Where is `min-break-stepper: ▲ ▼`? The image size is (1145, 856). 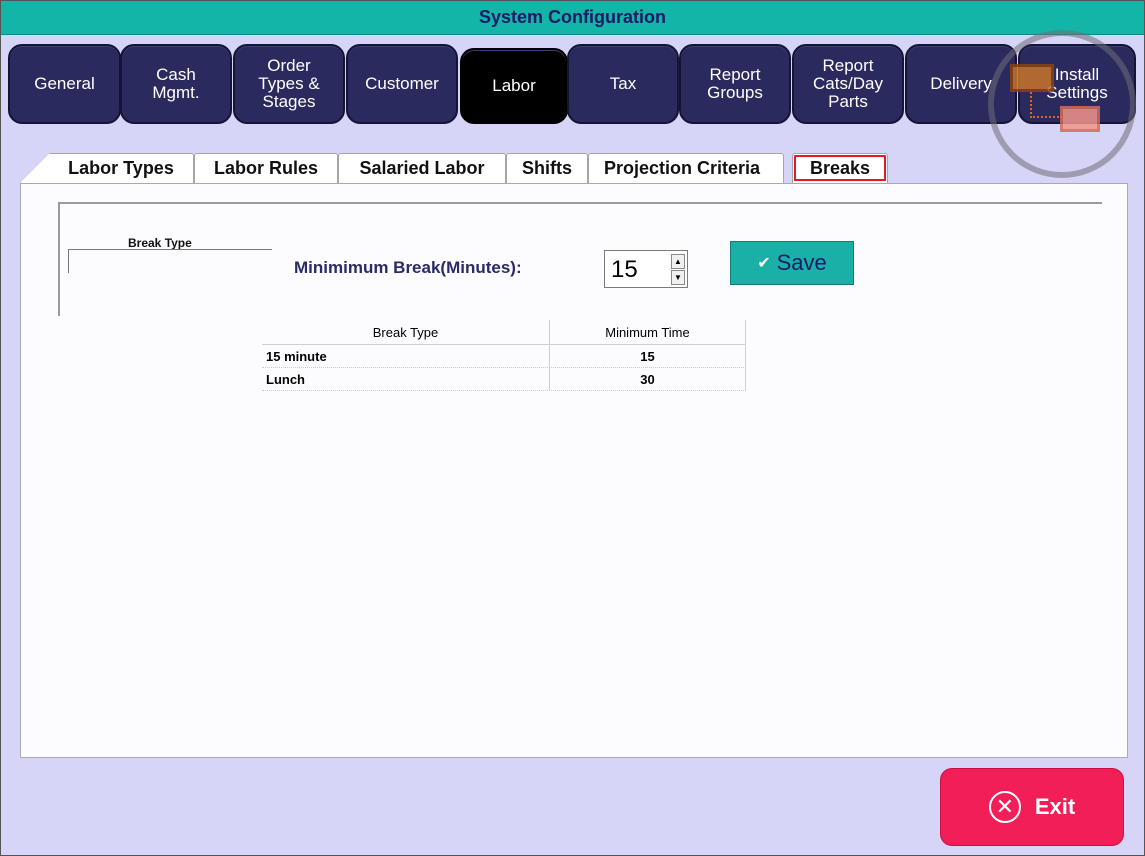 min-break-stepper: ▲ ▼ is located at coordinates (646, 269).